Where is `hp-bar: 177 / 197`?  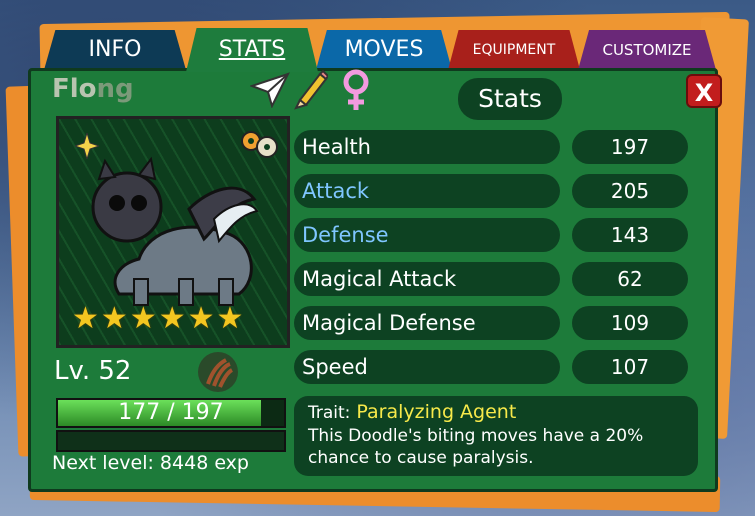 hp-bar: 177 / 197 is located at coordinates (171, 413).